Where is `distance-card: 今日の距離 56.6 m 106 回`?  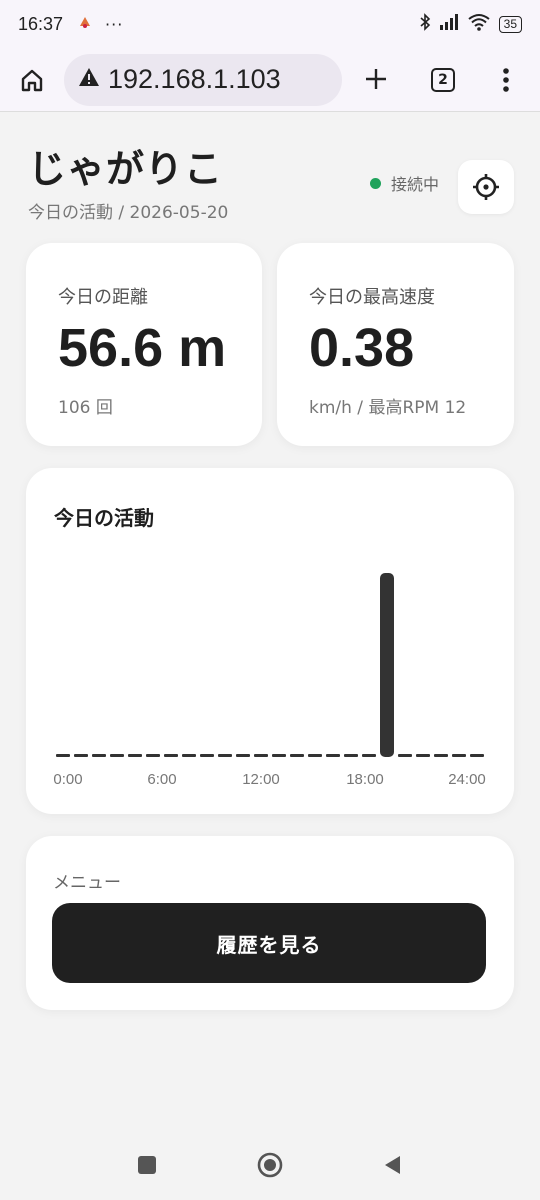 distance-card: 今日の距離 56.6 m 106 回 is located at coordinates (144, 344).